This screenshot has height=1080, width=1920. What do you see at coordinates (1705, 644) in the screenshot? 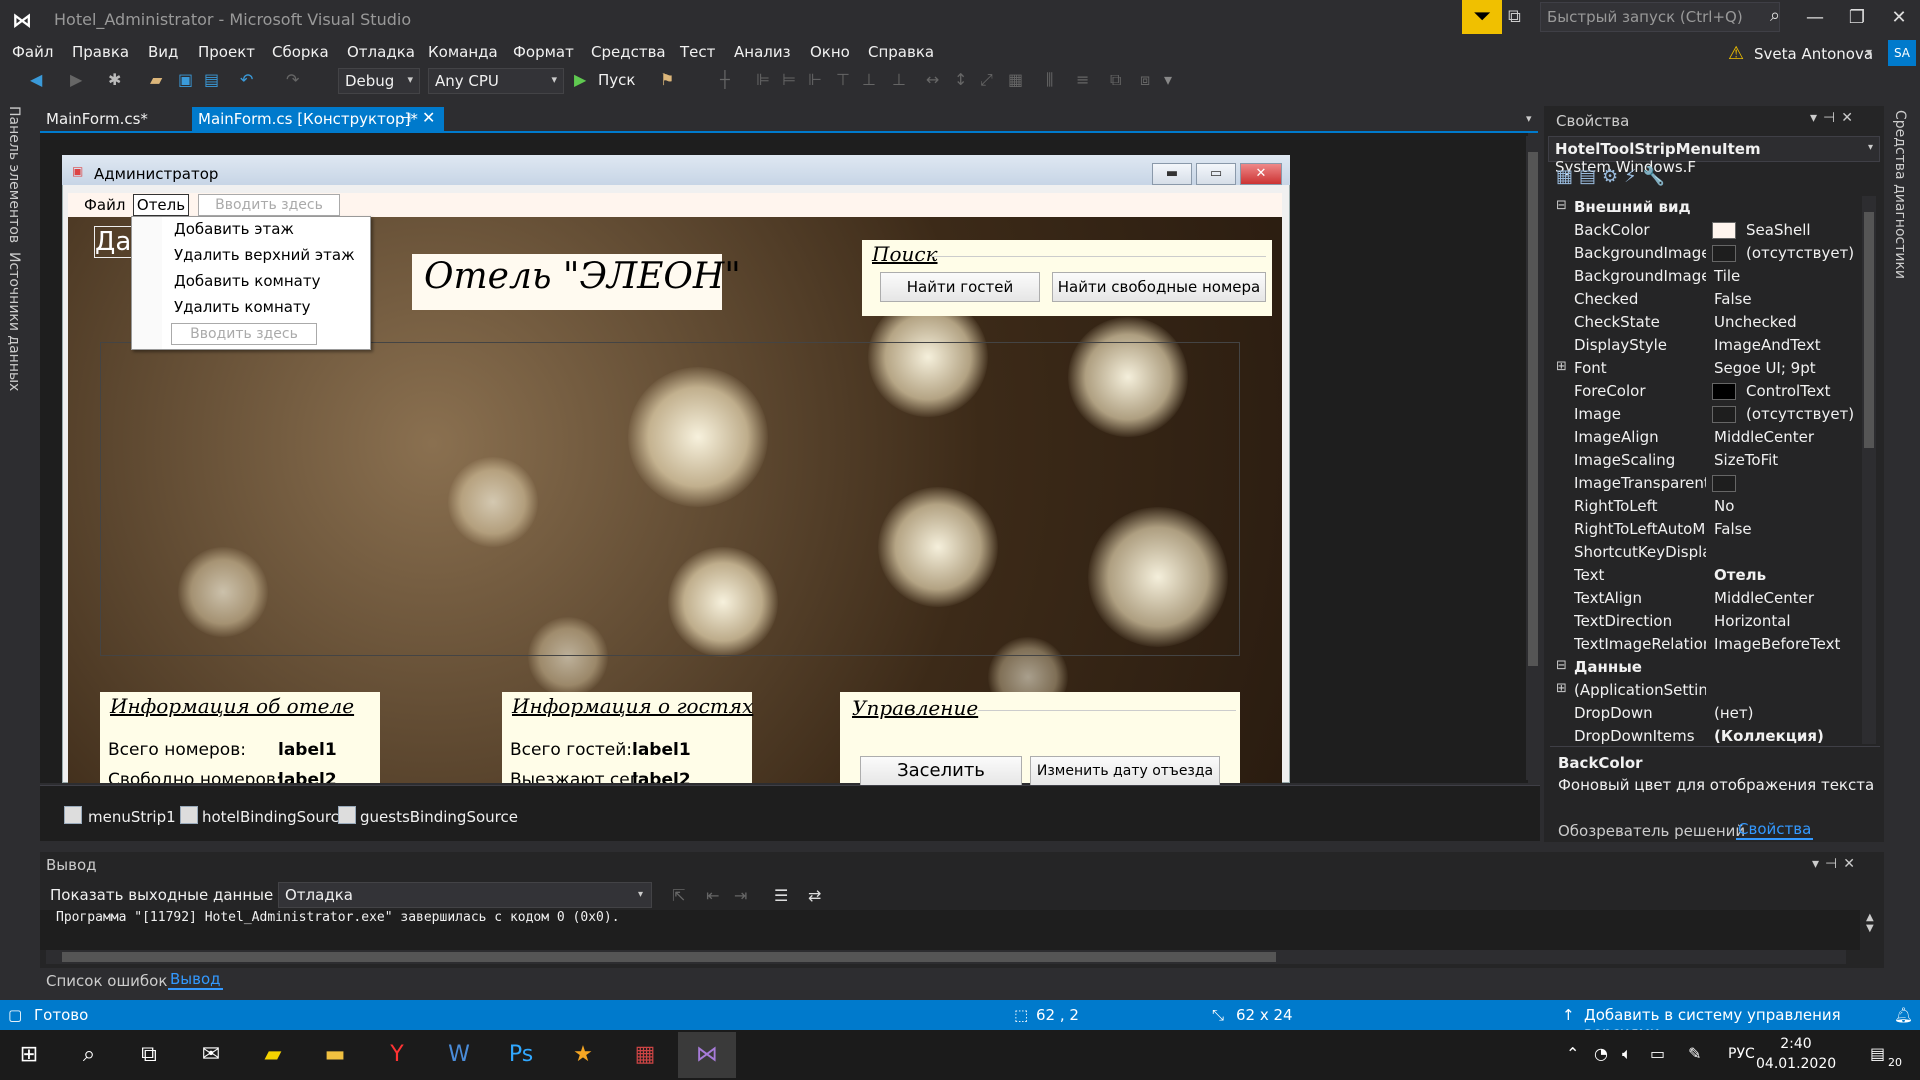
I see `property-row: TextImageRelation ImageBeforeText` at bounding box center [1705, 644].